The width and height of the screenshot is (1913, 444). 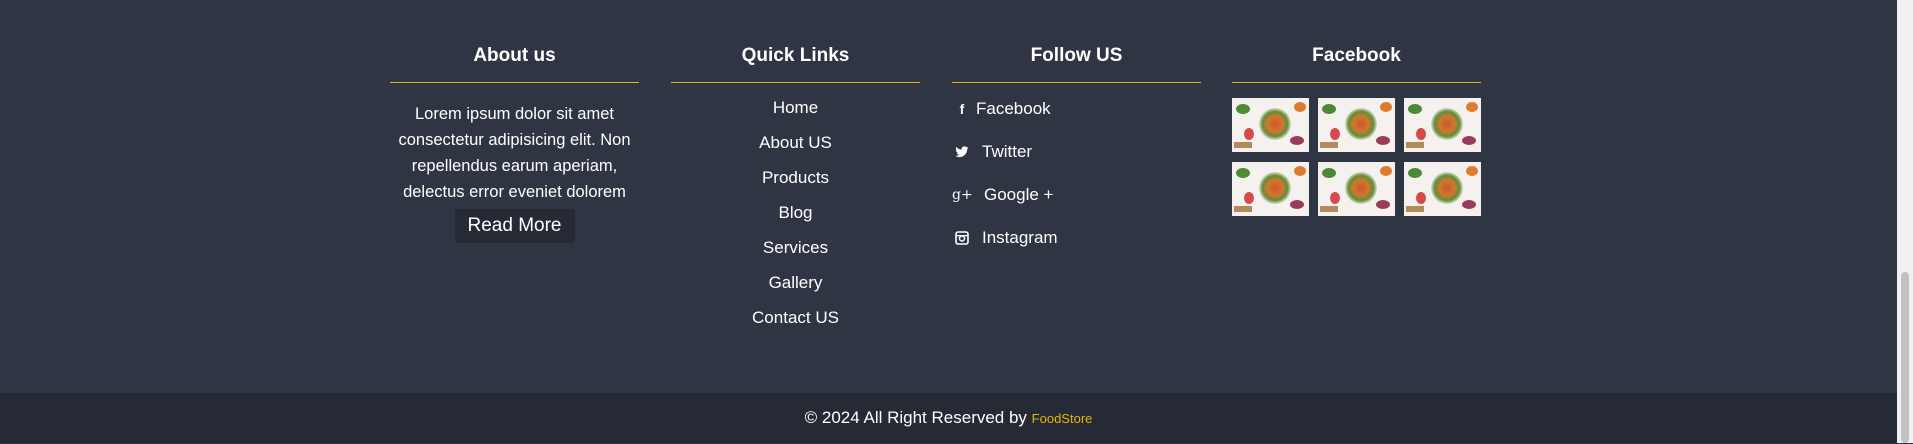 I want to click on quick-links-divider, so click(x=795, y=82).